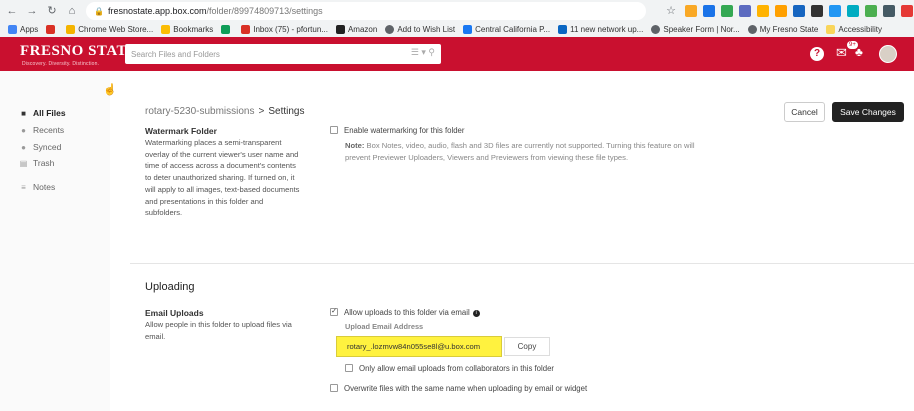  I want to click on facebook-icon, so click(468, 29).